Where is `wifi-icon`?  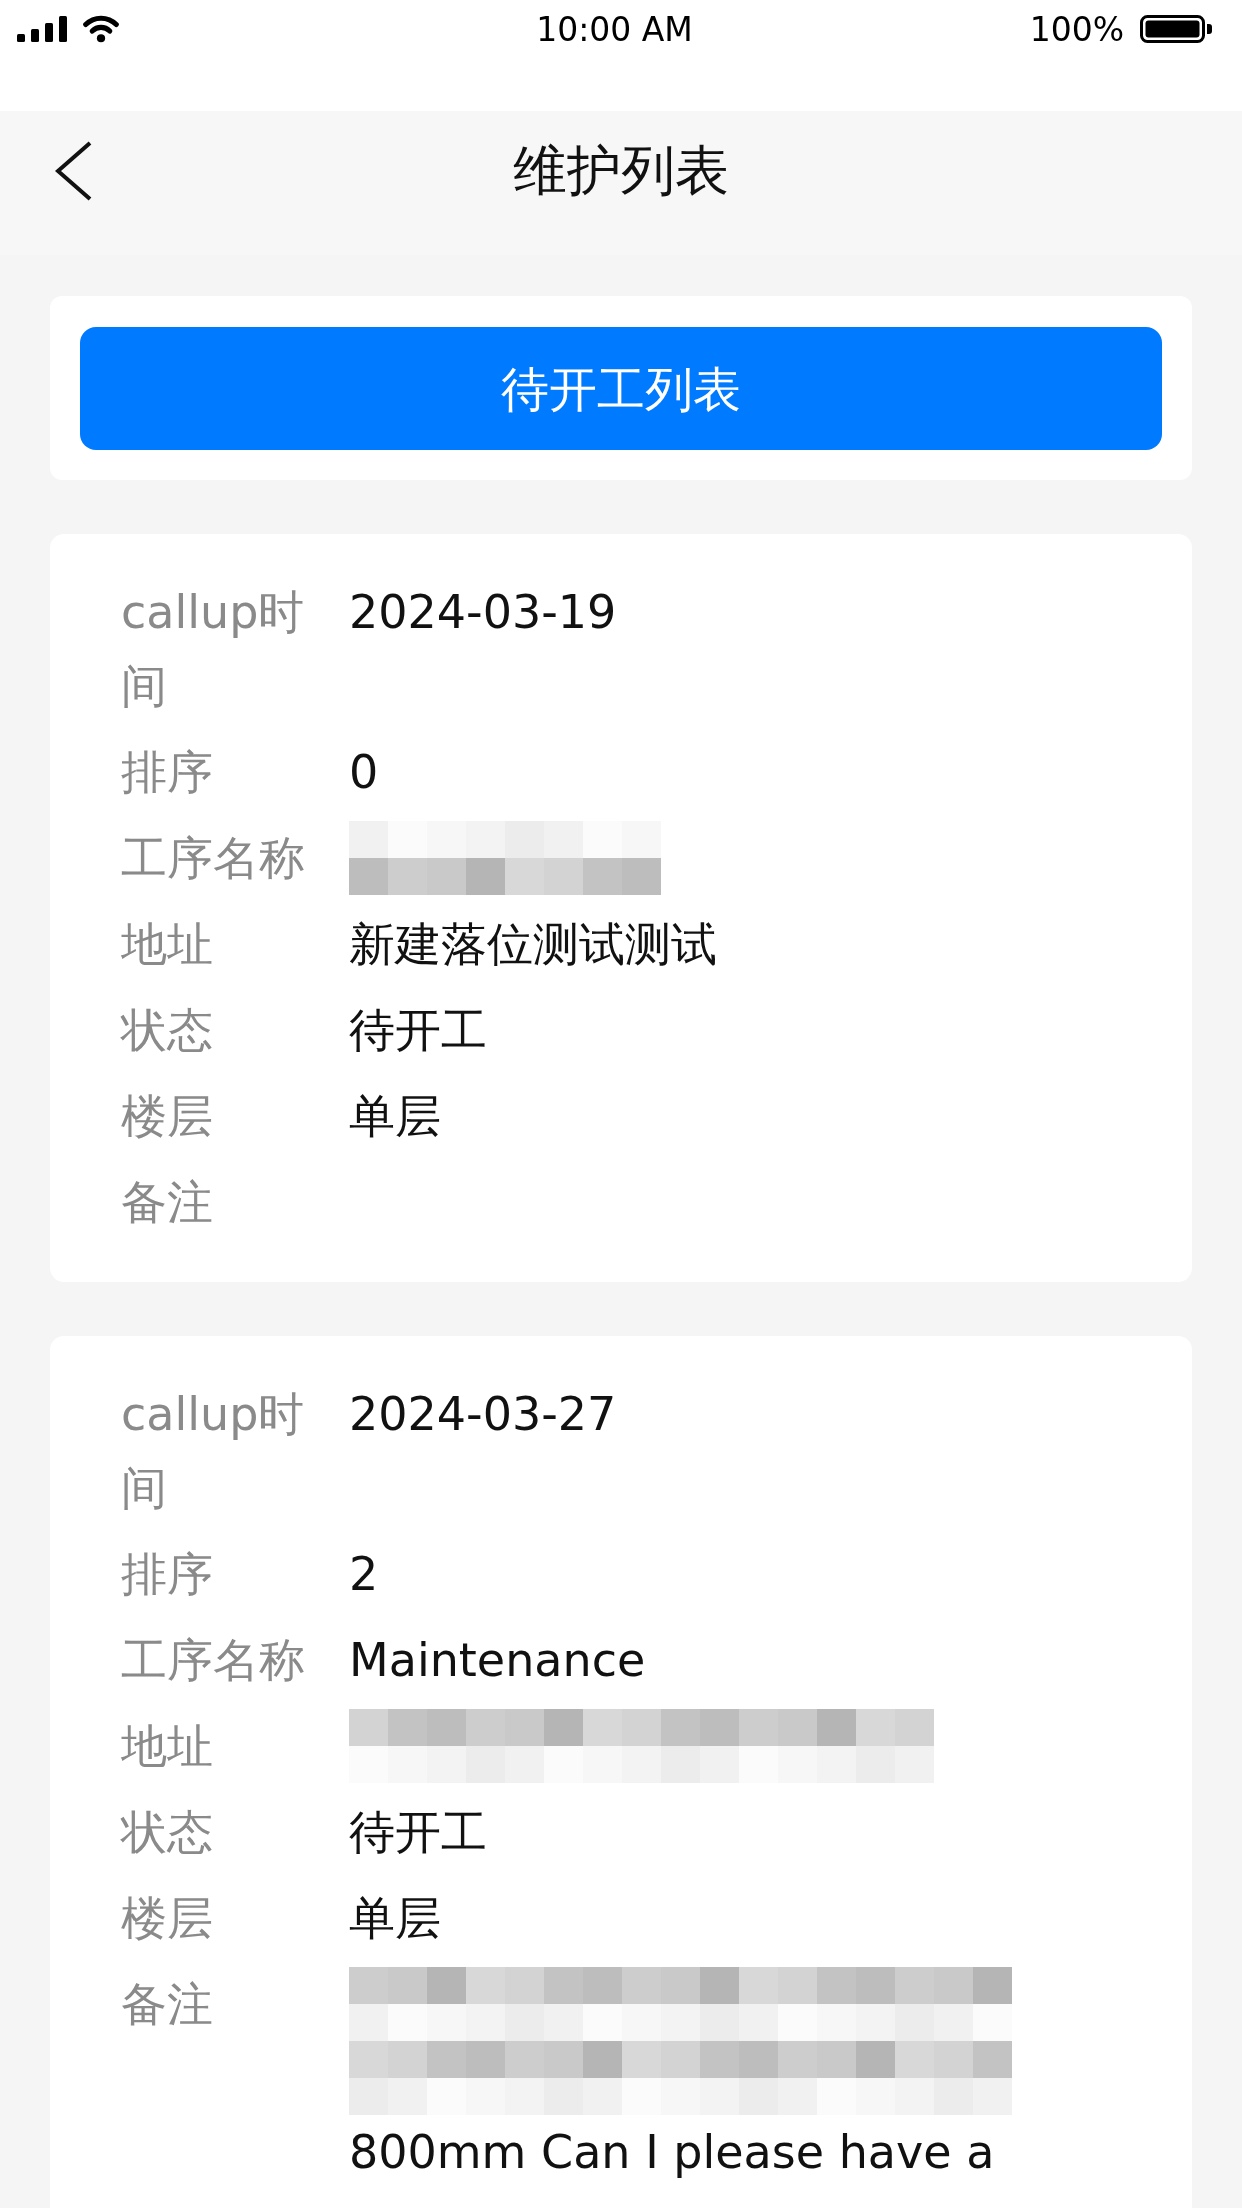 wifi-icon is located at coordinates (101, 29).